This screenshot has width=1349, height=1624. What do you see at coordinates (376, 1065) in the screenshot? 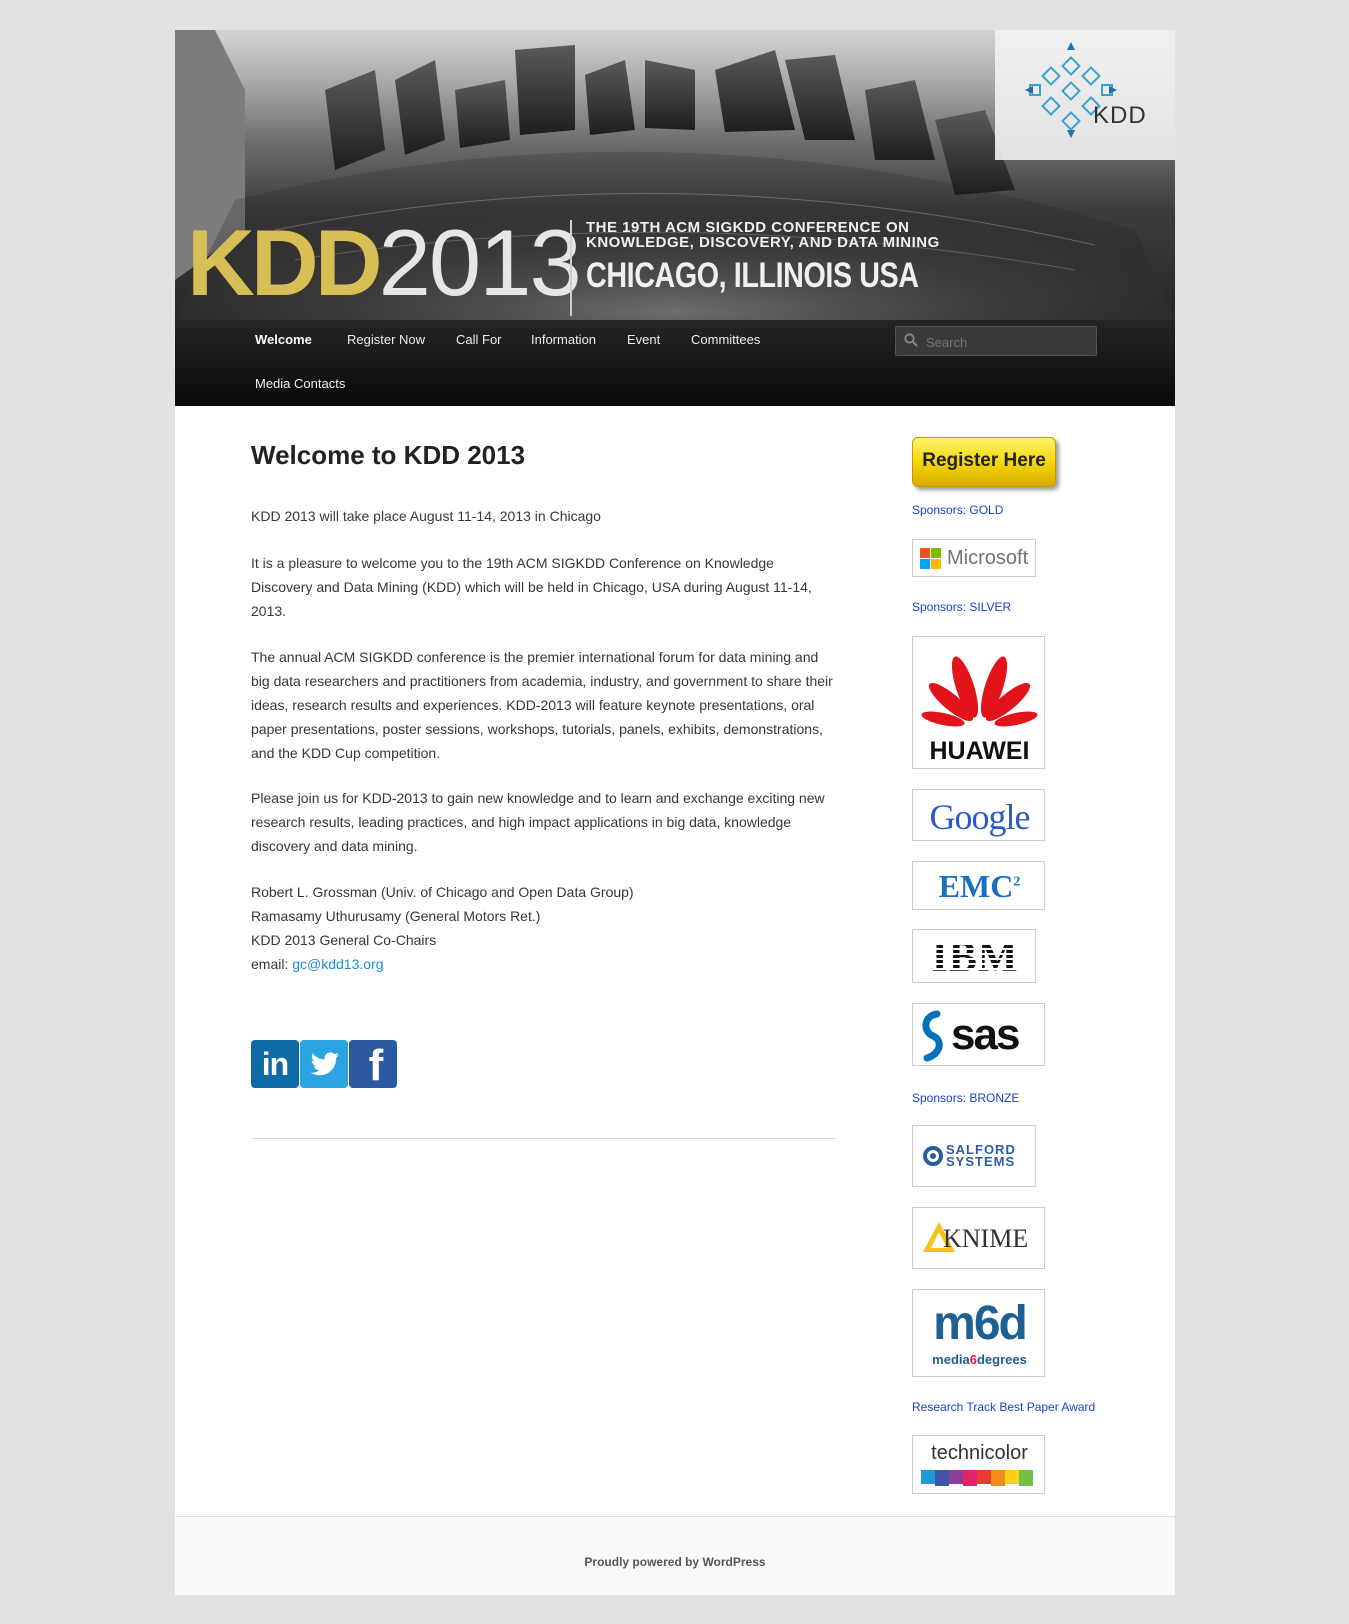
I see `facebook-icon-text: f` at bounding box center [376, 1065].